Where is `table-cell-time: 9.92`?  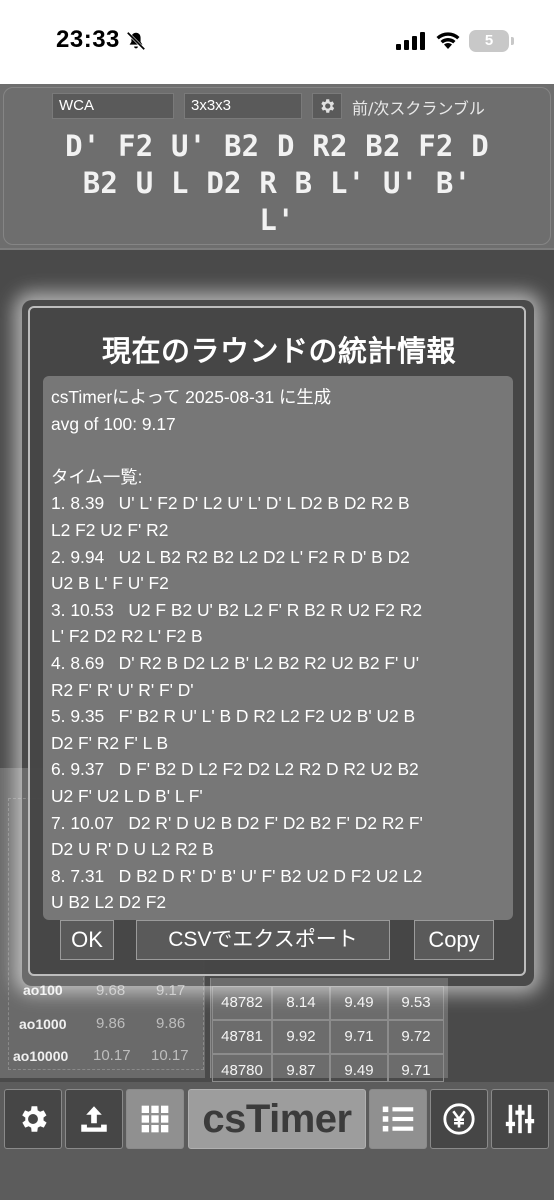 table-cell-time: 9.92 is located at coordinates (301, 1037).